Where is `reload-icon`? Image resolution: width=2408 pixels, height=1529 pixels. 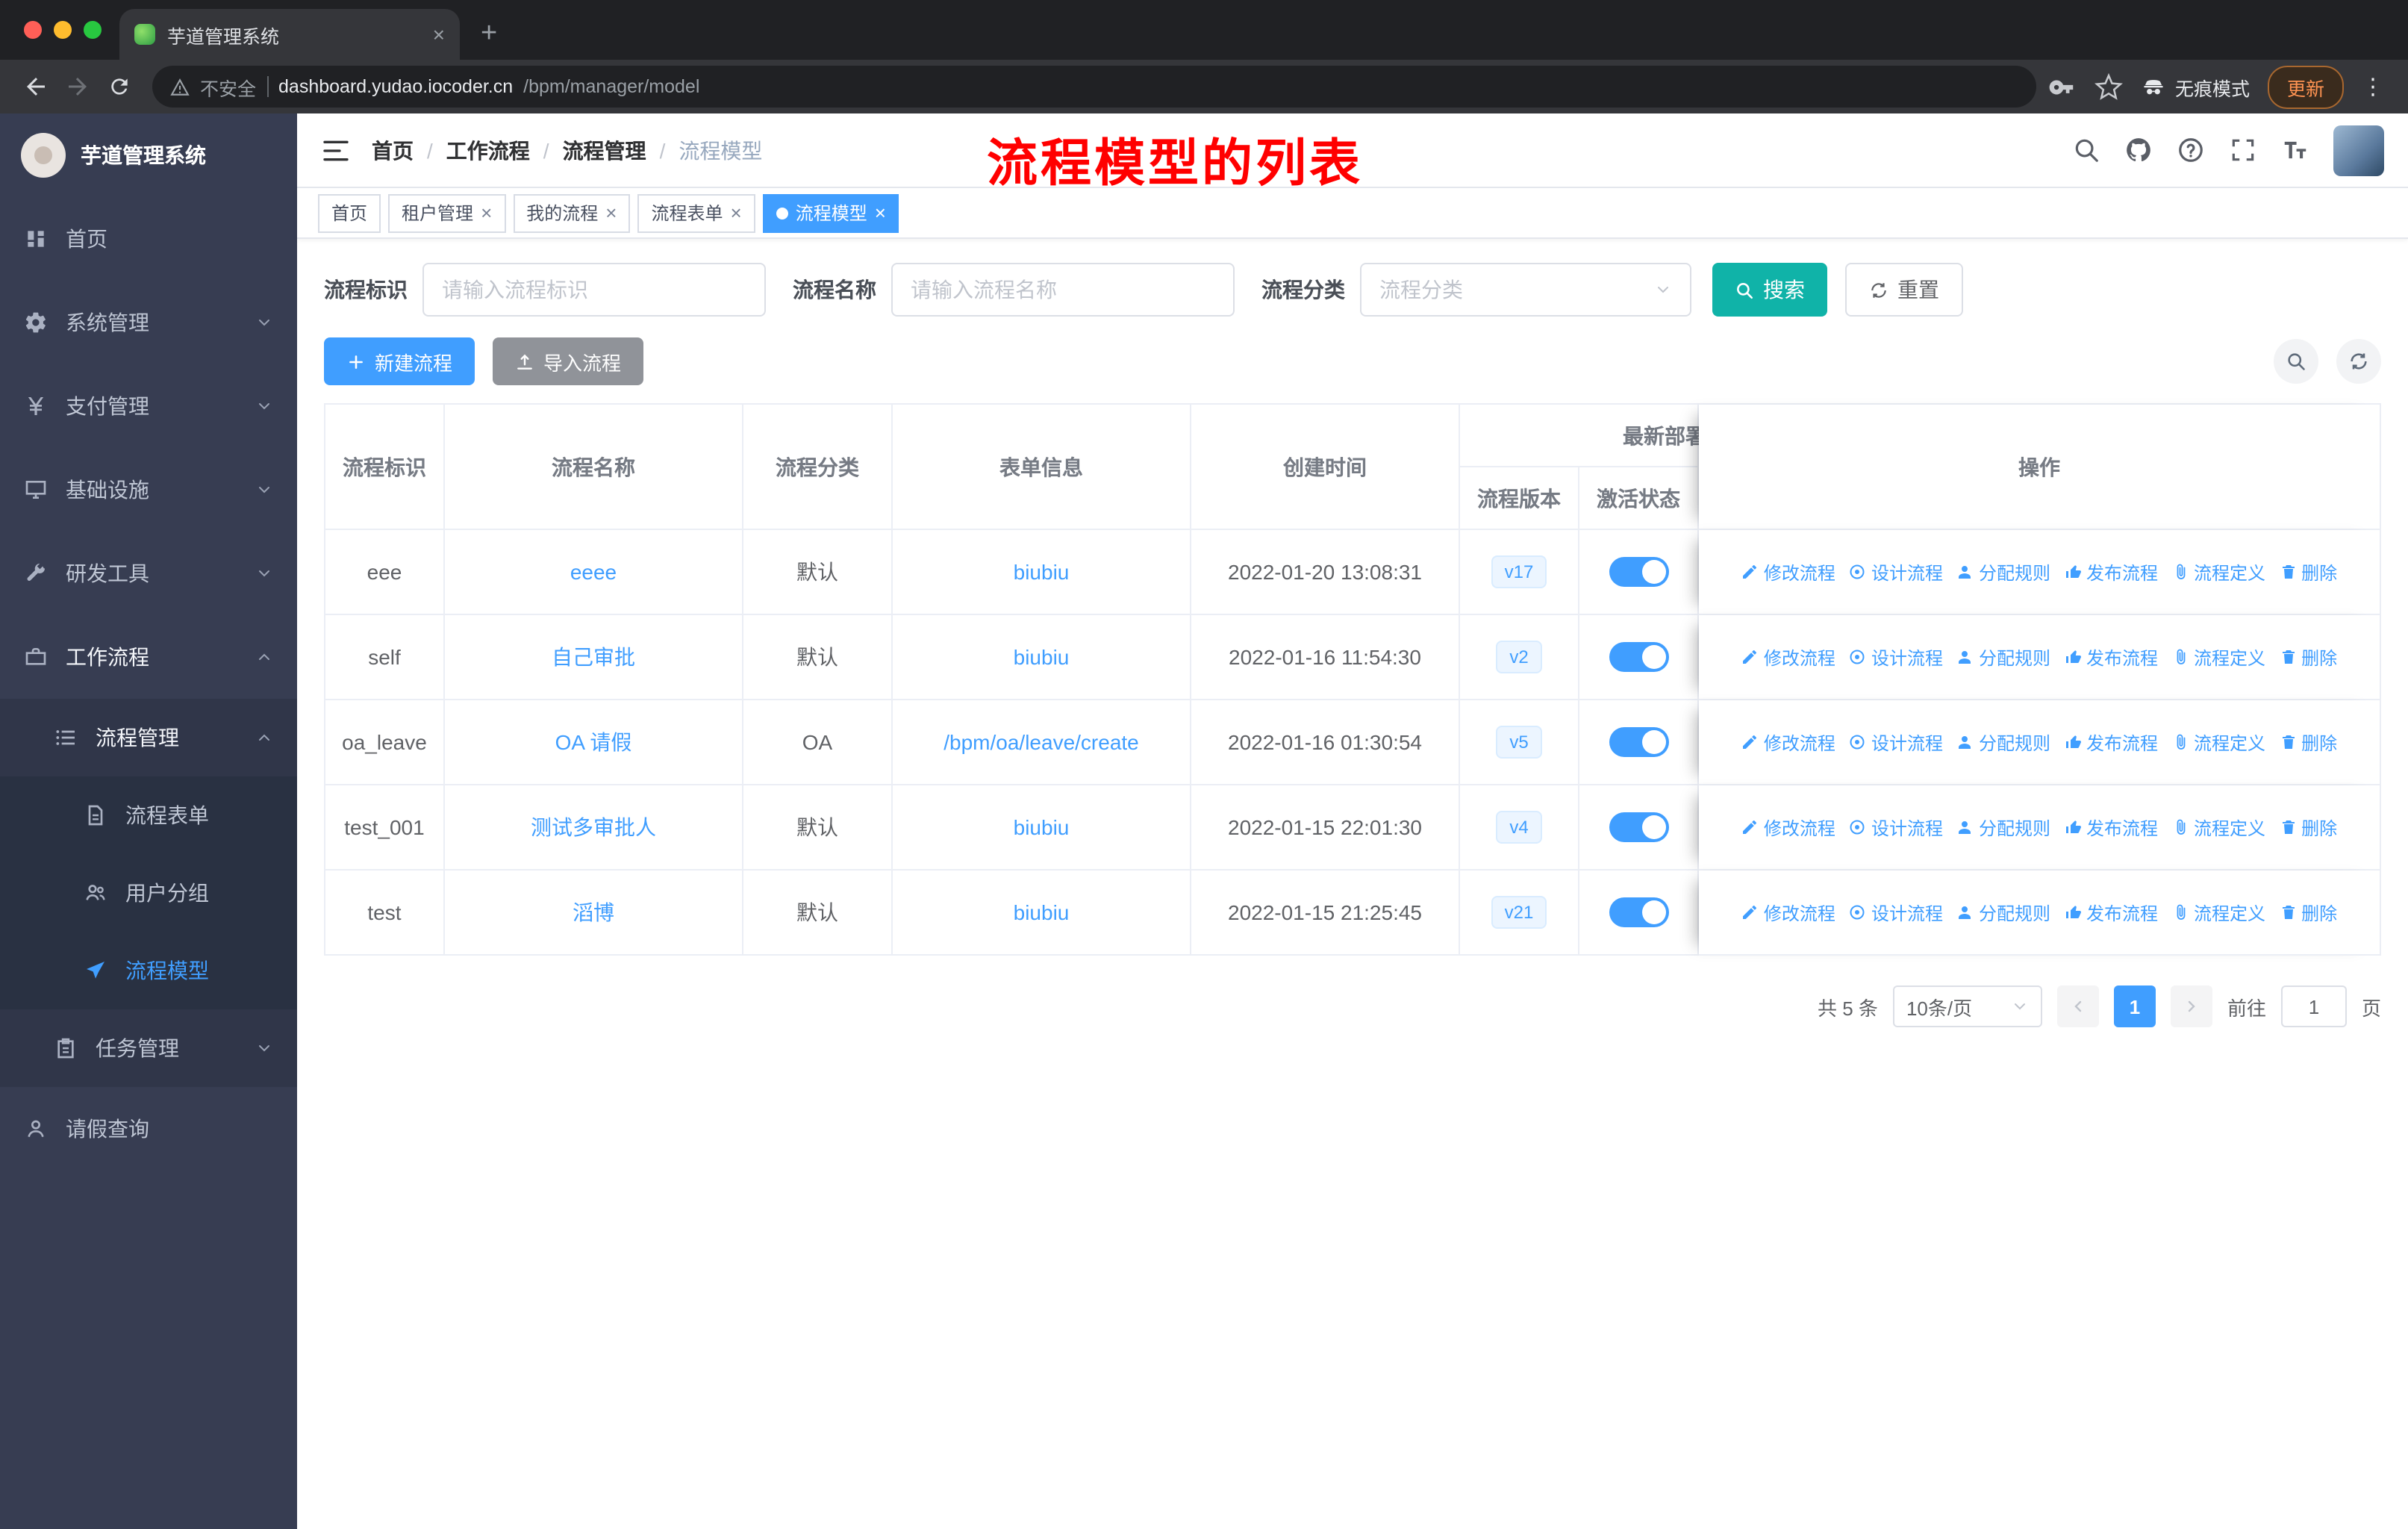
reload-icon is located at coordinates (119, 87).